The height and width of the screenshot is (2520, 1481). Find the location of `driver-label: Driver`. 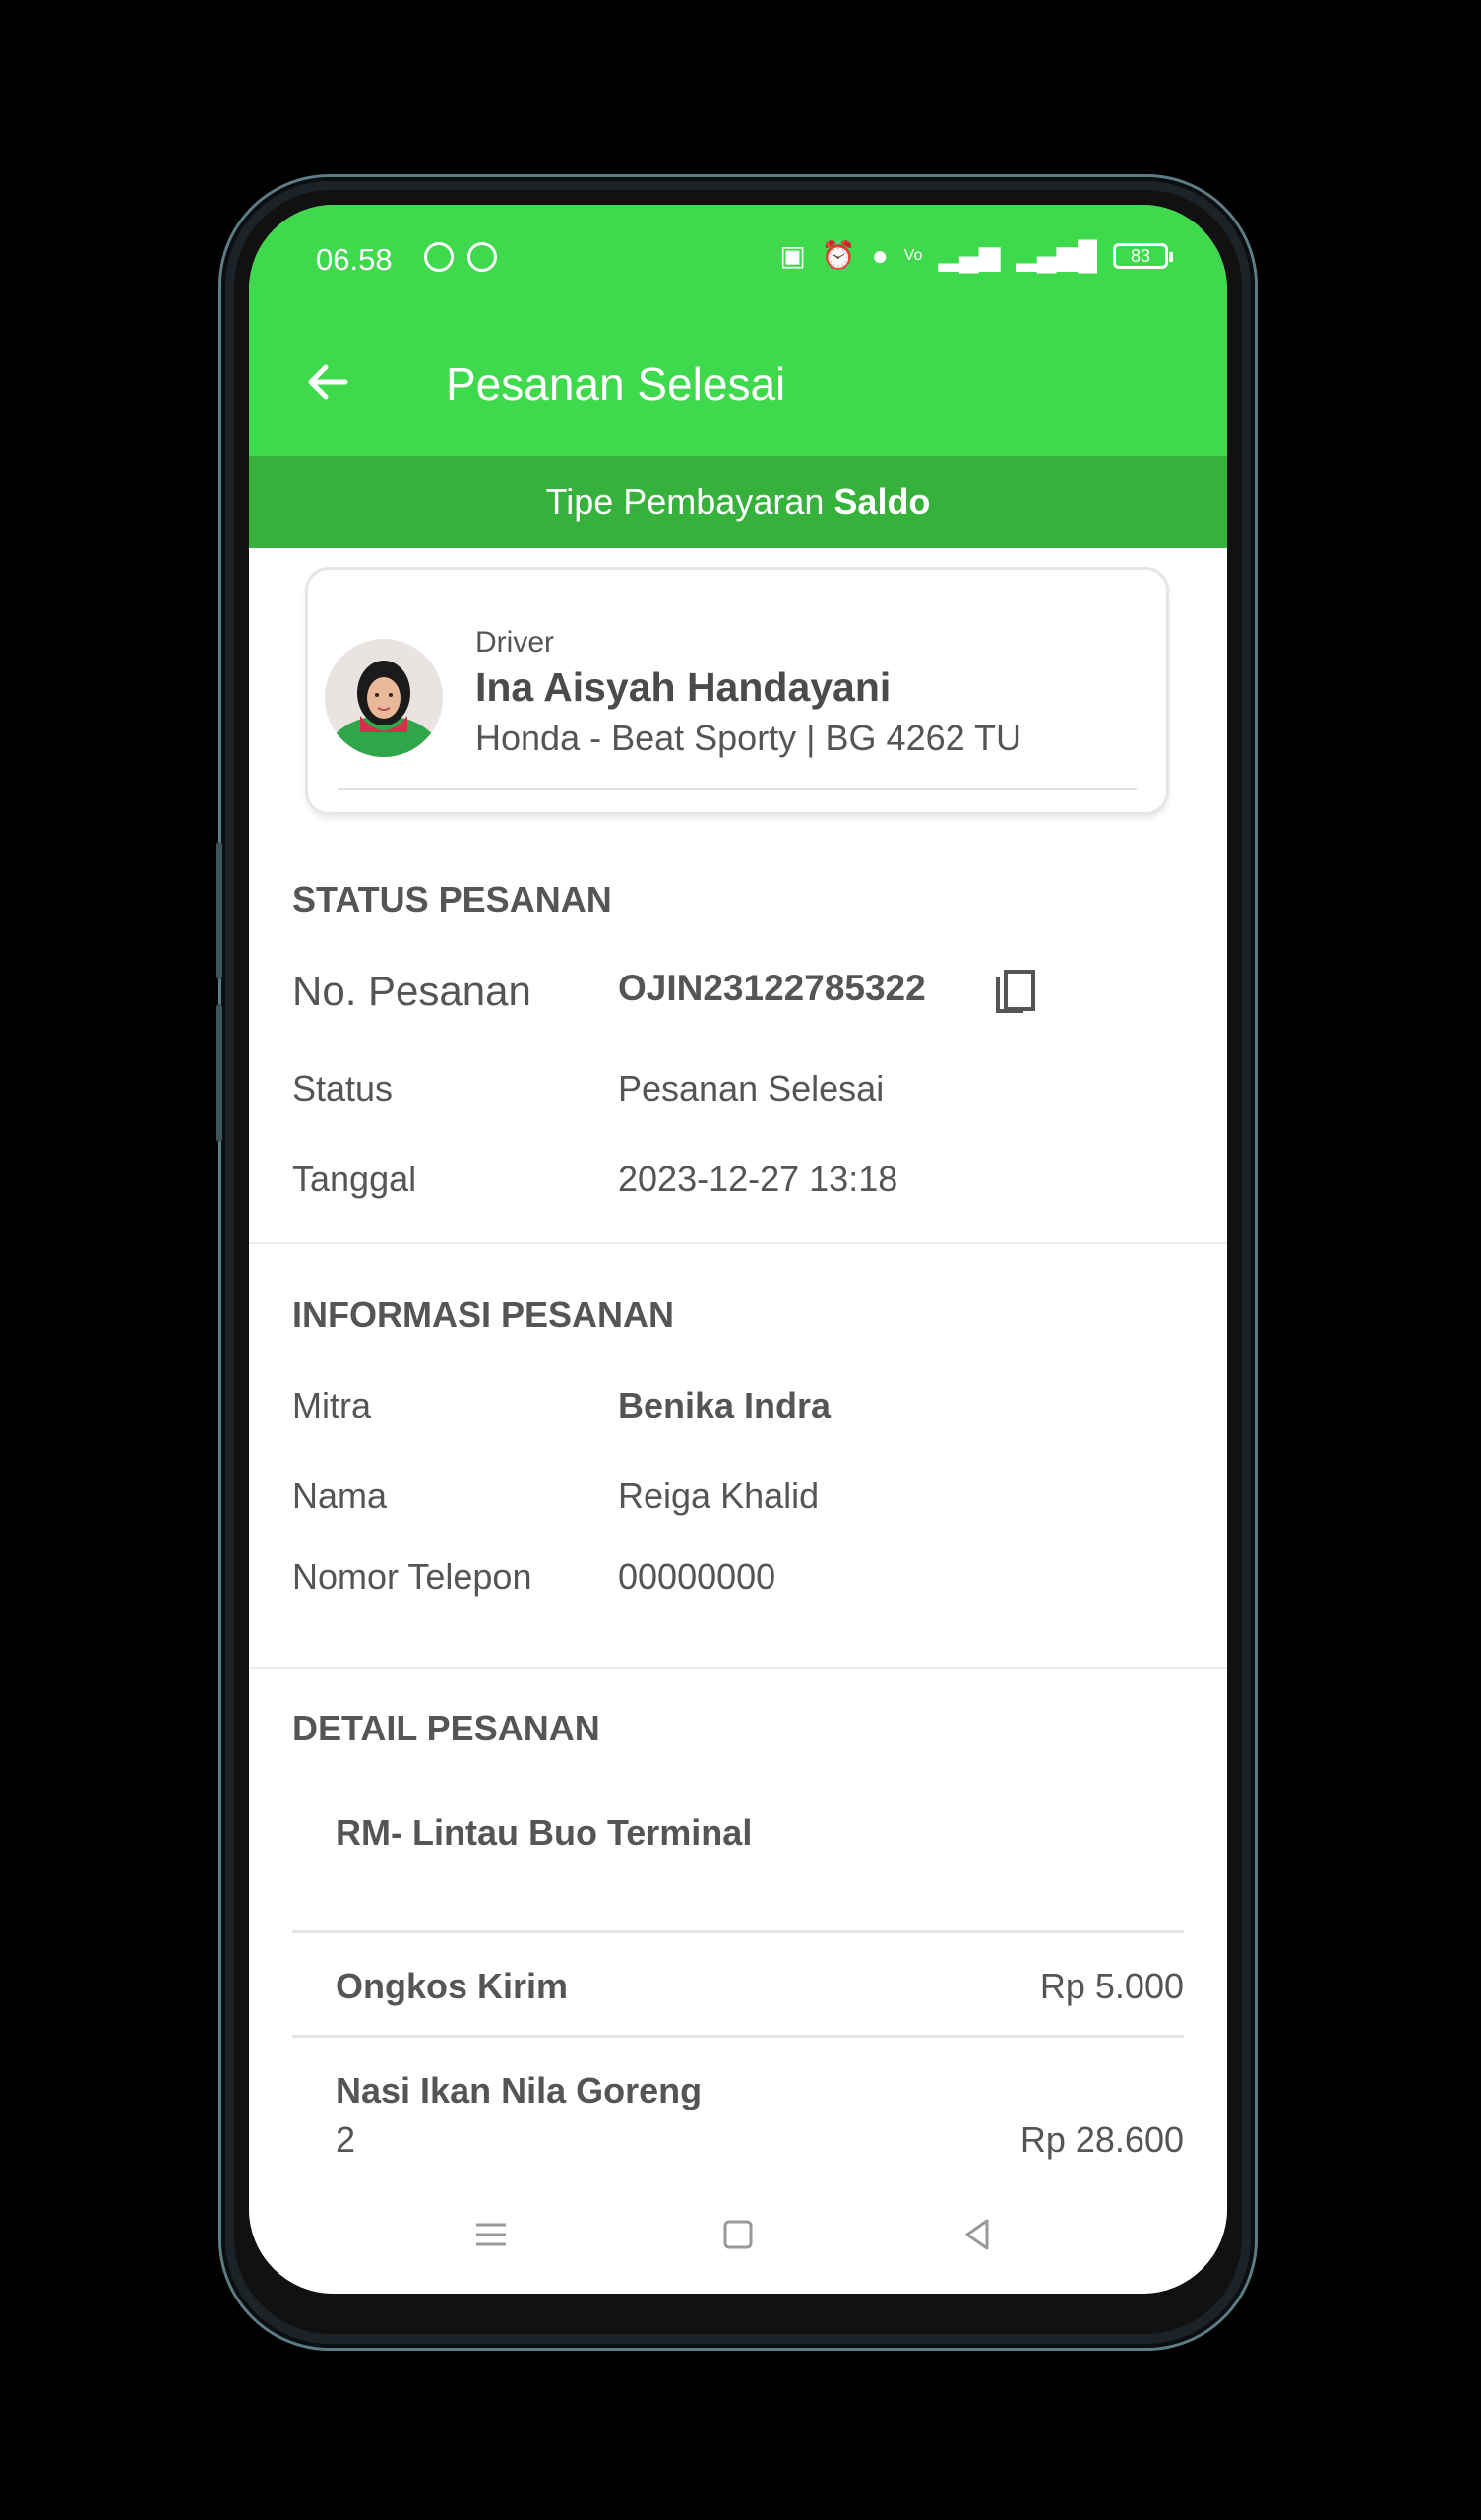

driver-label: Driver is located at coordinates (514, 642).